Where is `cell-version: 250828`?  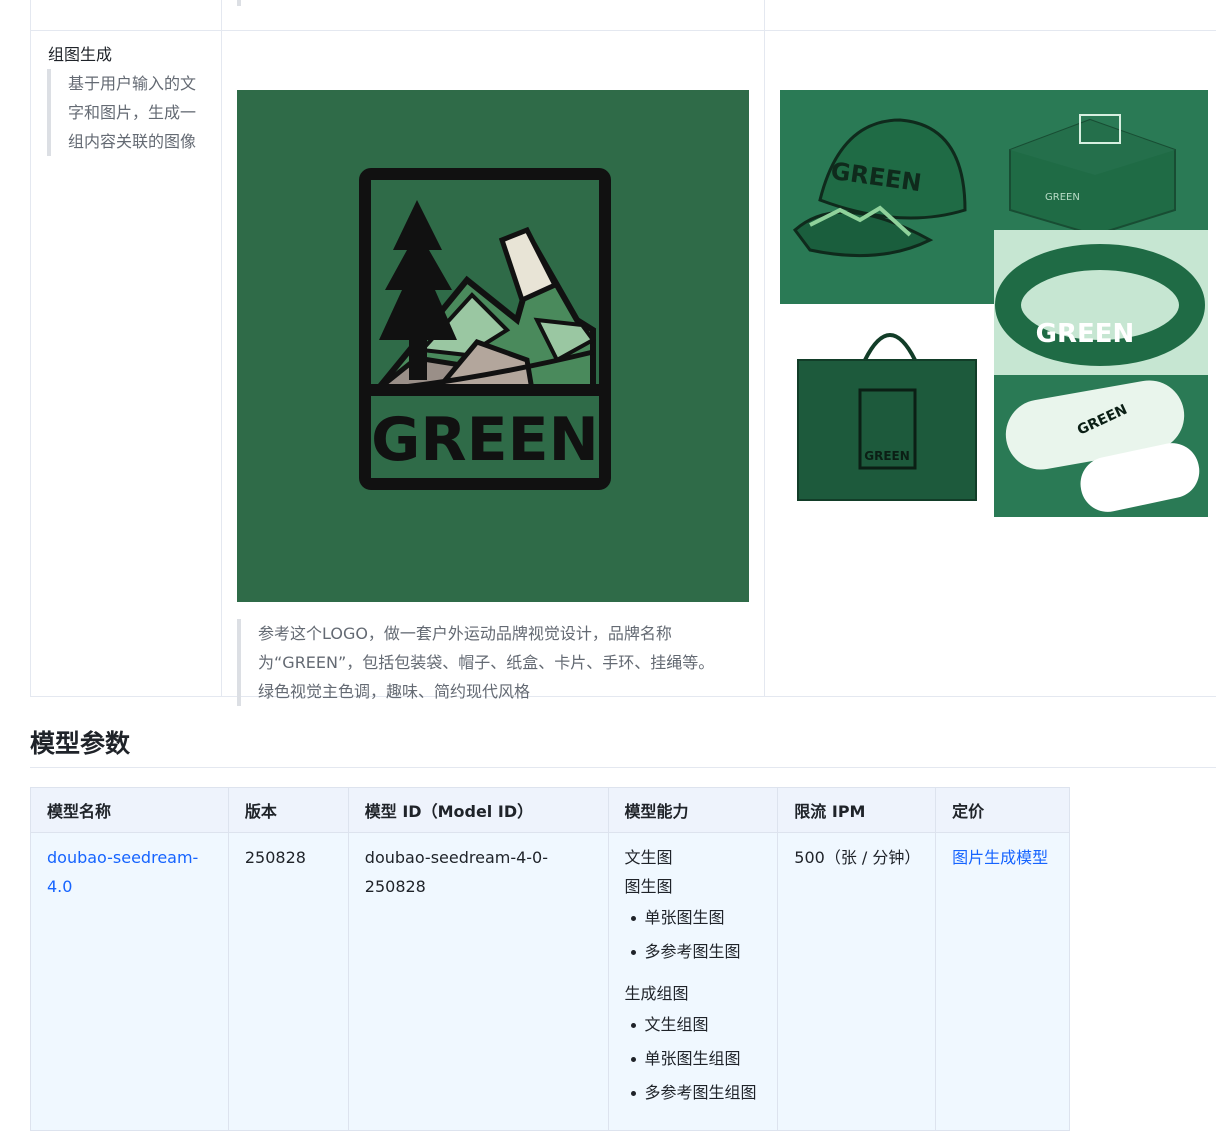 cell-version: 250828 is located at coordinates (288, 981).